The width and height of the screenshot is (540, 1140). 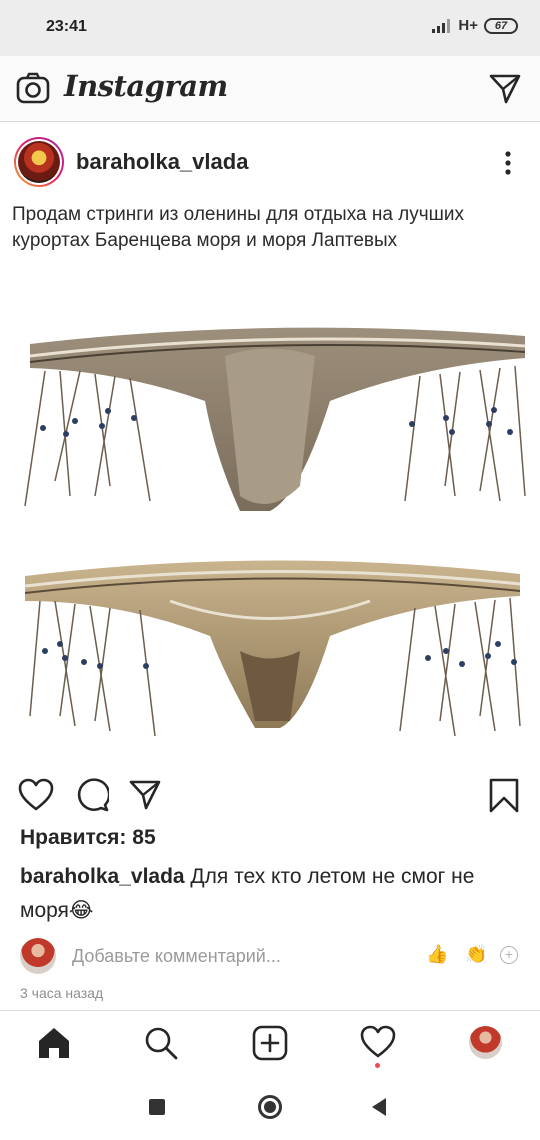 I want to click on comment-icon, so click(x=92, y=795).